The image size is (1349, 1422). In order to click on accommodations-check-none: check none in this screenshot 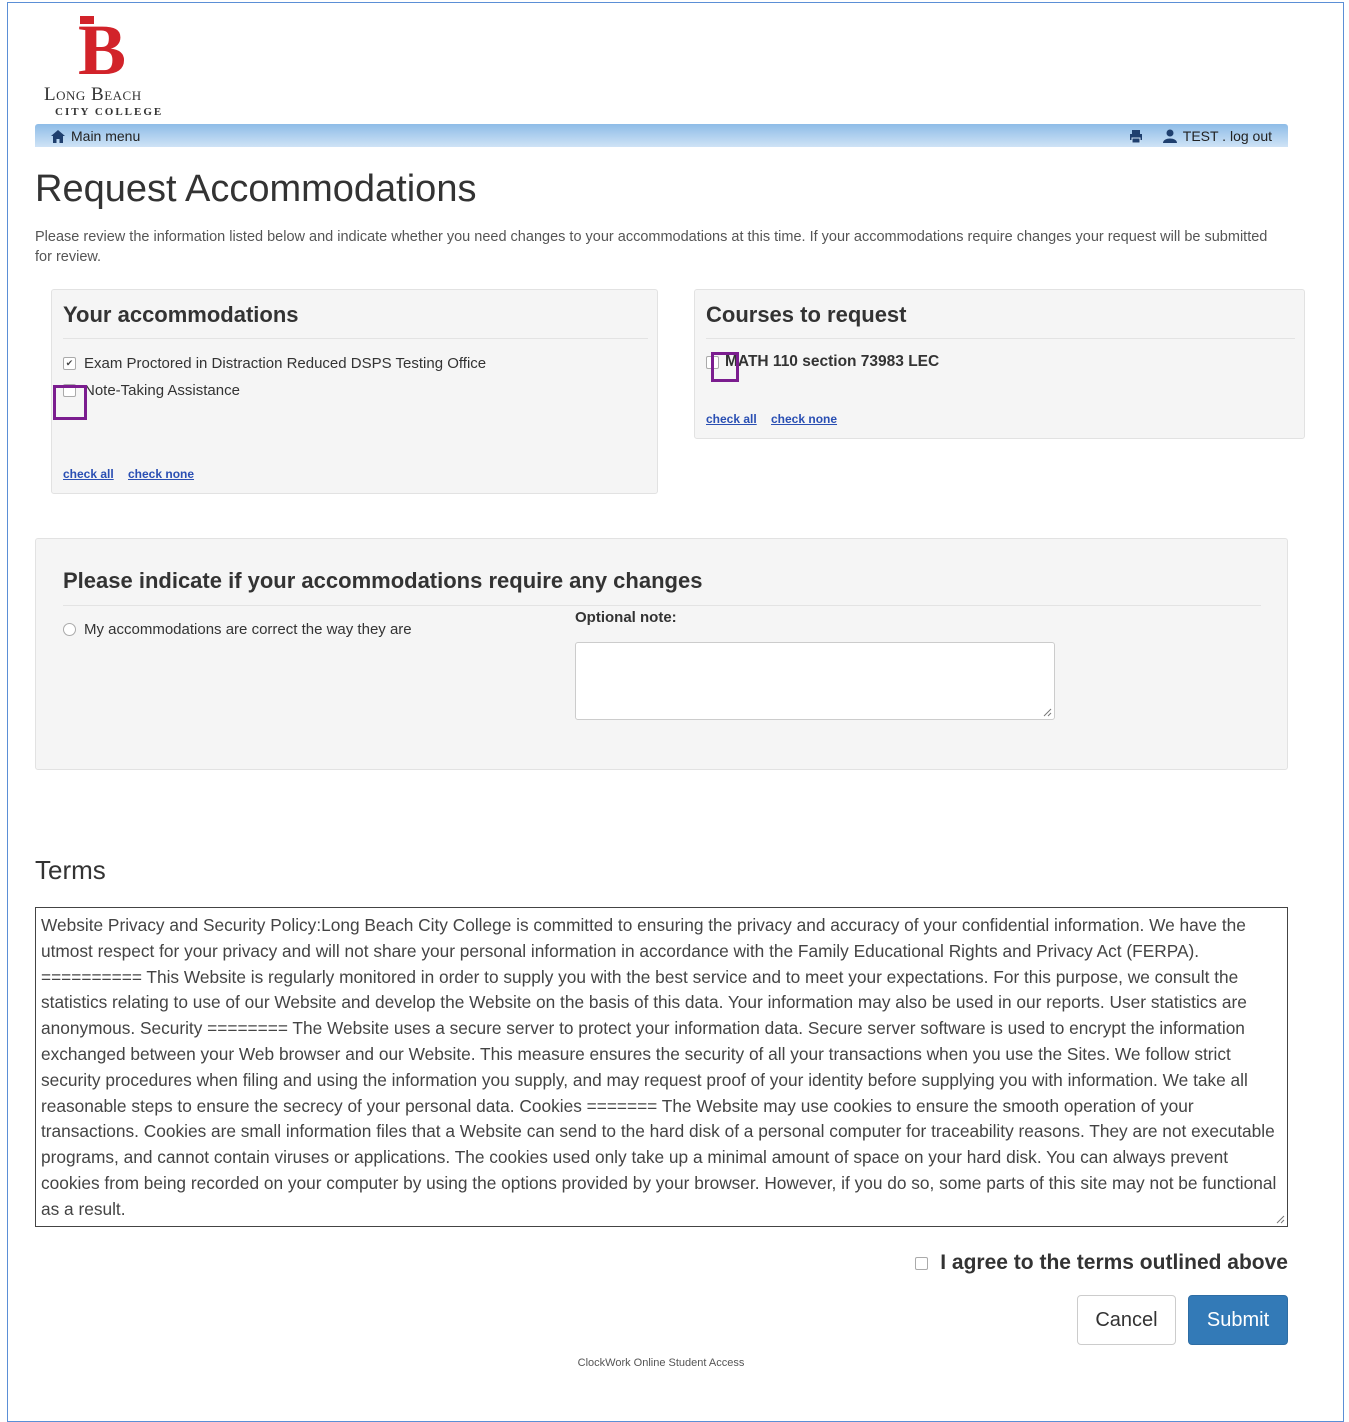, I will do `click(161, 474)`.